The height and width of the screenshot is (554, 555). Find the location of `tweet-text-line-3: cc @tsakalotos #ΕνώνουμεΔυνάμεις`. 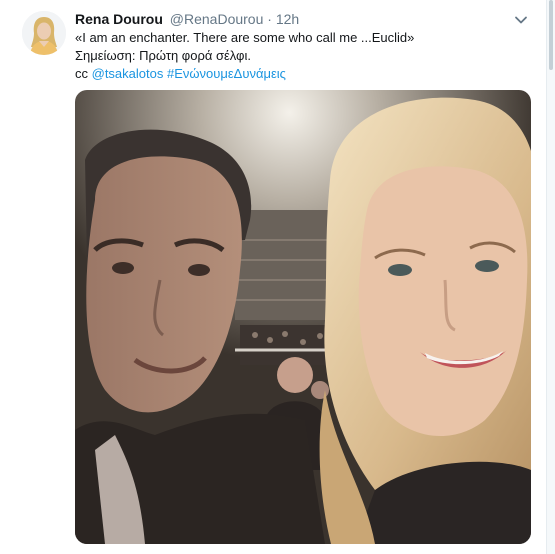

tweet-text-line-3: cc @tsakalotos #ΕνώνουμεΔυνάμεις is located at coordinates (244, 74).